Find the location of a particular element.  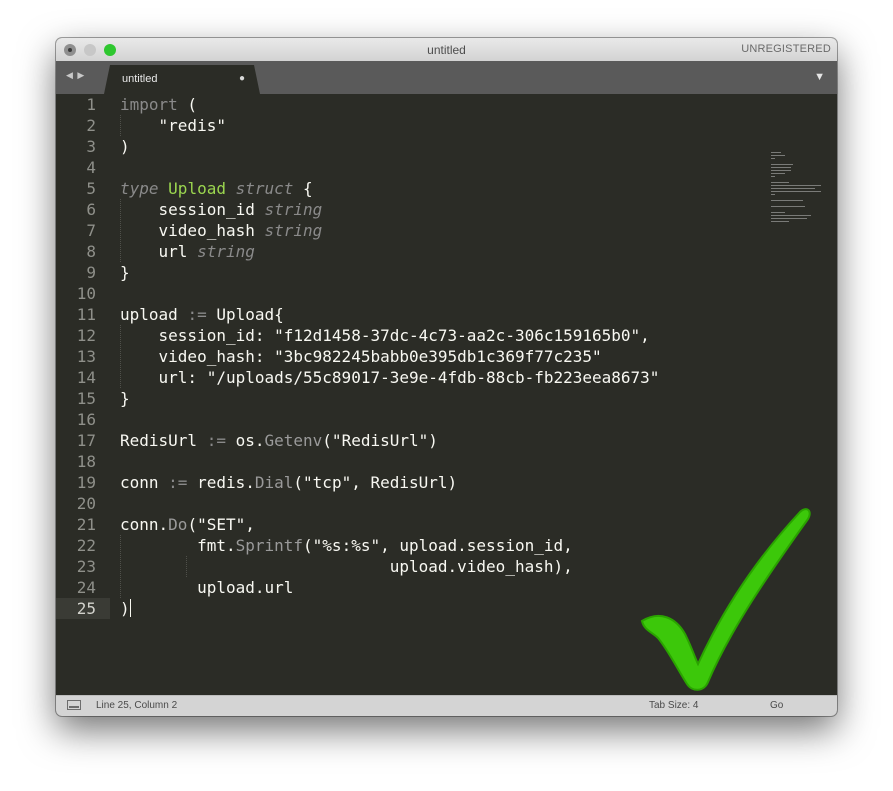

line-number: 2 is located at coordinates (91, 125).